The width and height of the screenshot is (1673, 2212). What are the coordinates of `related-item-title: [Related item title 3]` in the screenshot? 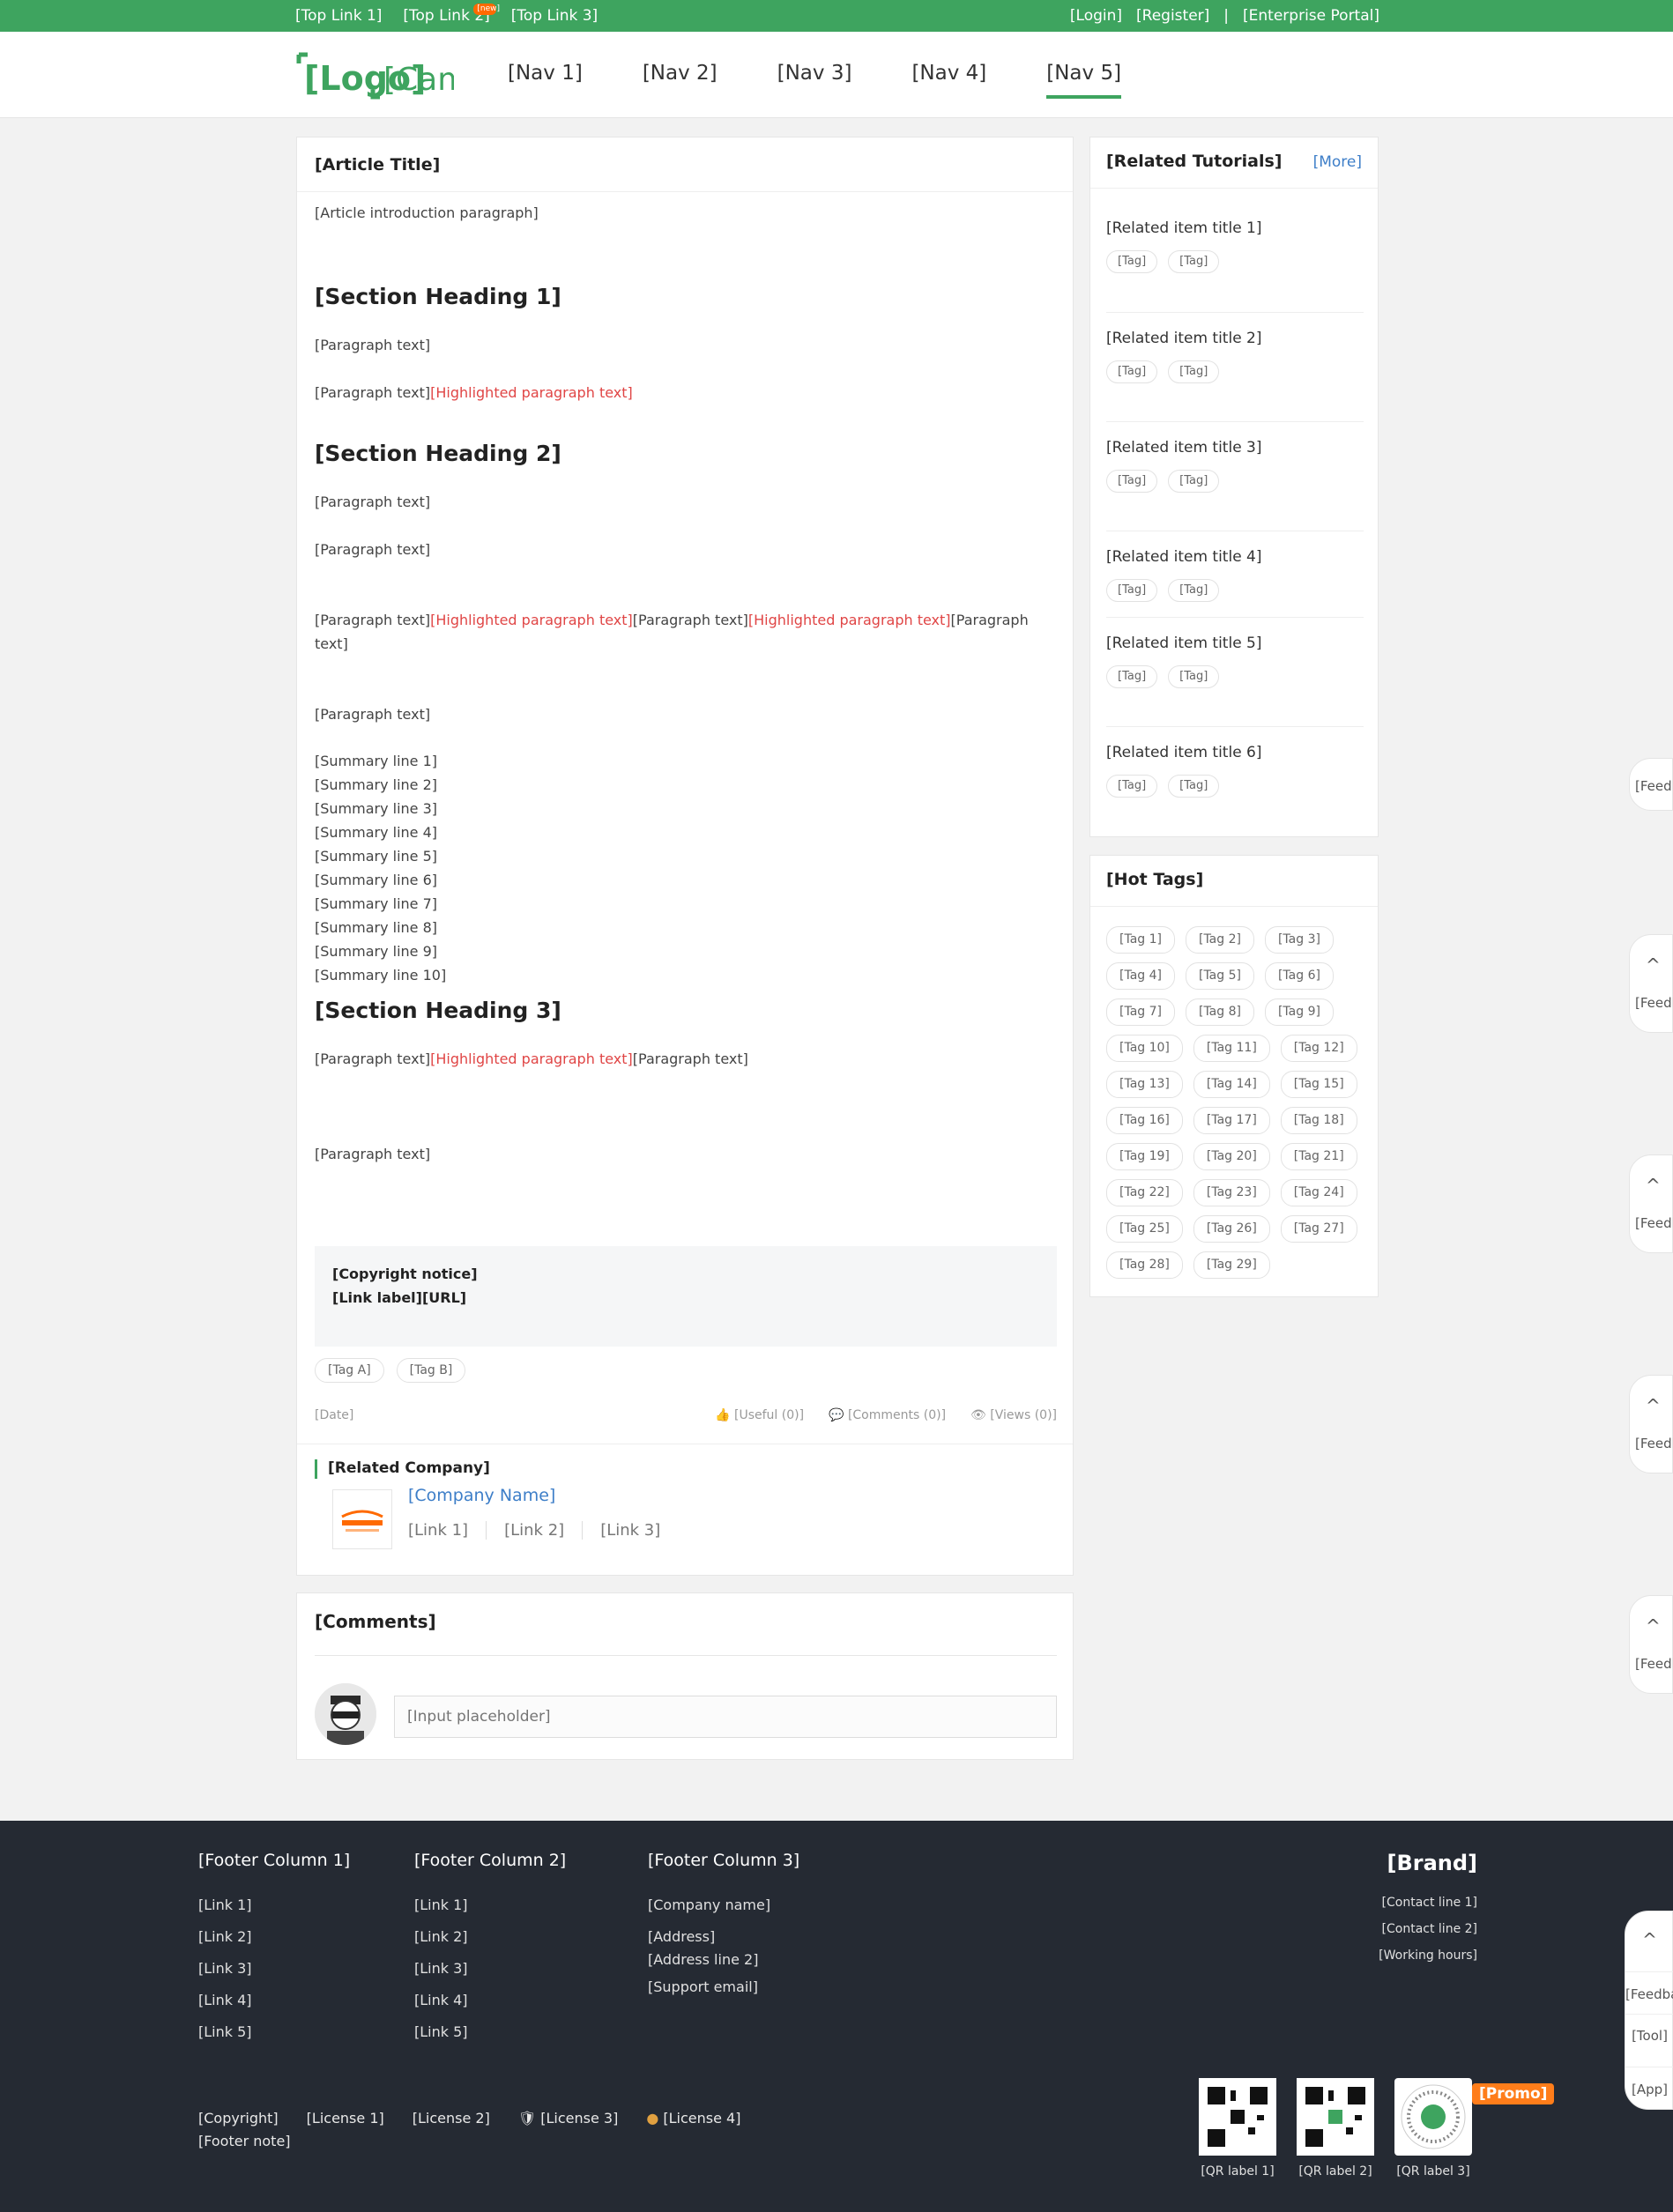 It's located at (1235, 448).